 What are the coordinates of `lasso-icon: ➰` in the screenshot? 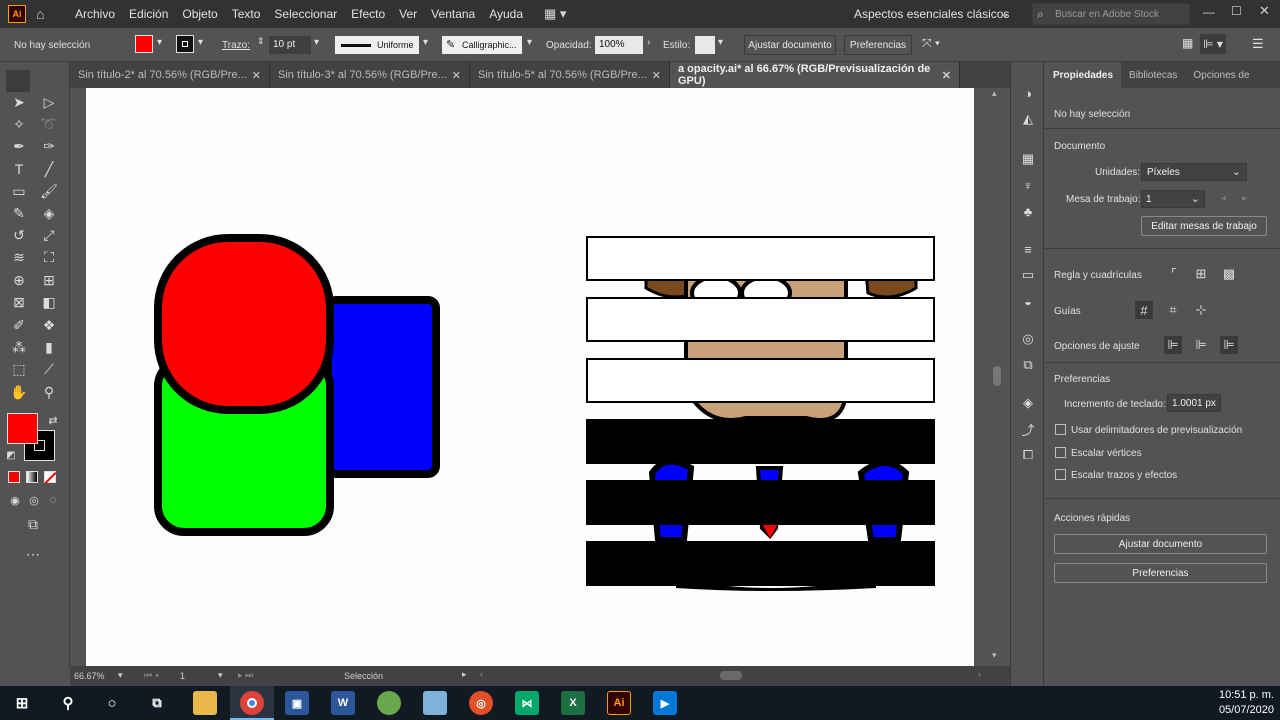 It's located at (49, 124).